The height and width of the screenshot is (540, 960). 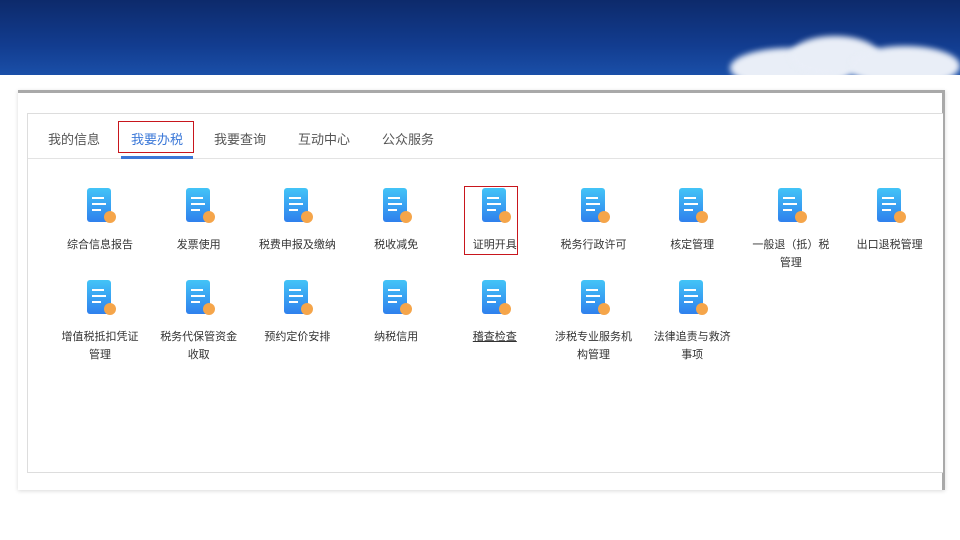 What do you see at coordinates (692, 345) in the screenshot?
I see `service-item-label: 法律追责与救济事项` at bounding box center [692, 345].